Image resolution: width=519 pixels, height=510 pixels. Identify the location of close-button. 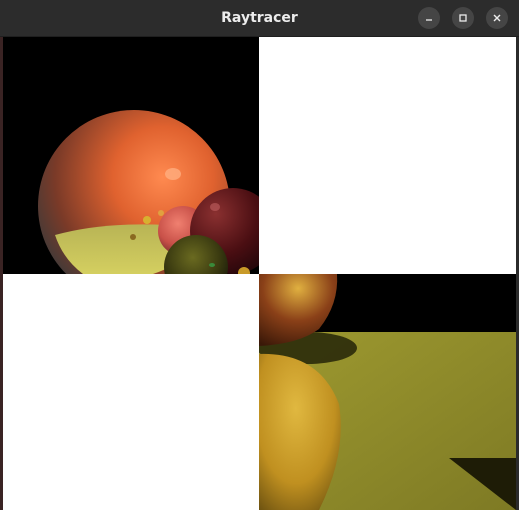
(497, 18).